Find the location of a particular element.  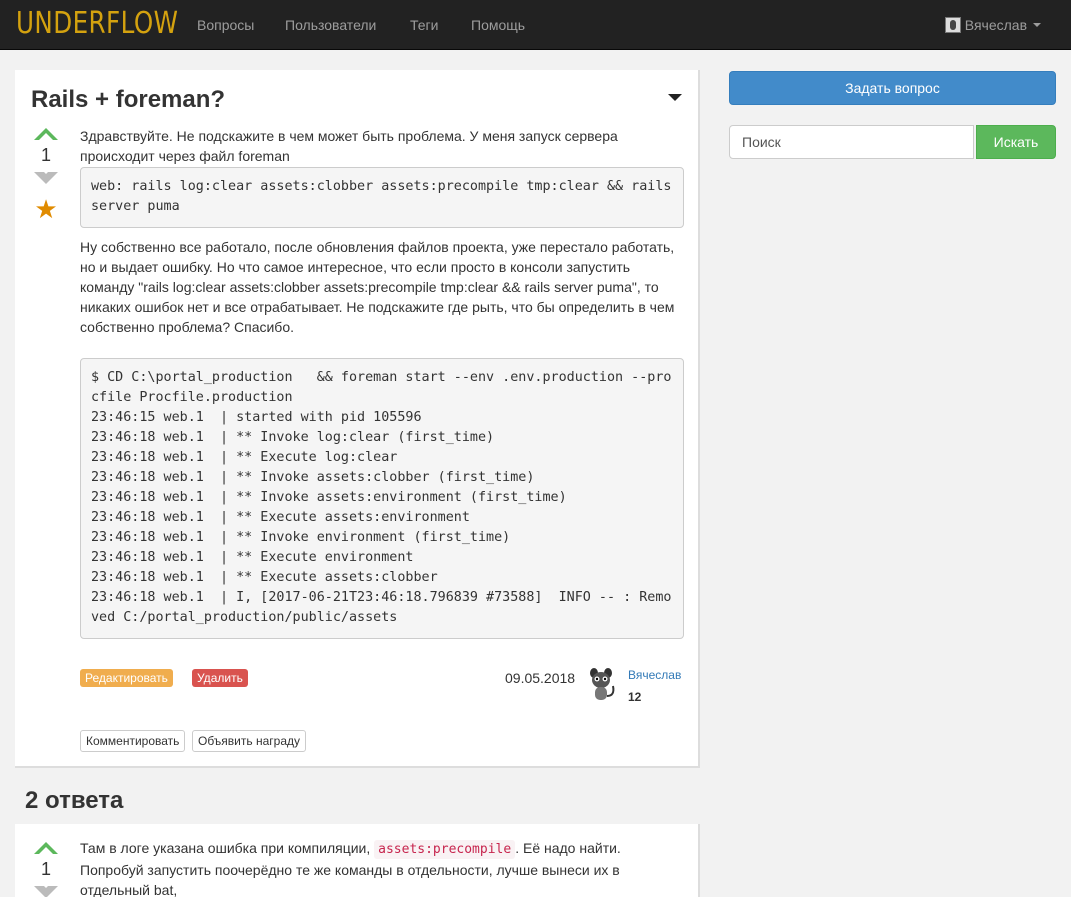

ask-question-button: Задать вопрос is located at coordinates (892, 88).